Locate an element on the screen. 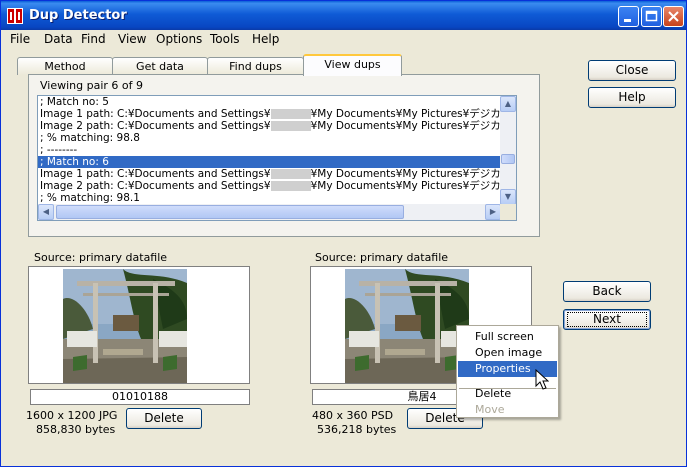 This screenshot has height=467, width=687. menu-view: View is located at coordinates (132, 39).